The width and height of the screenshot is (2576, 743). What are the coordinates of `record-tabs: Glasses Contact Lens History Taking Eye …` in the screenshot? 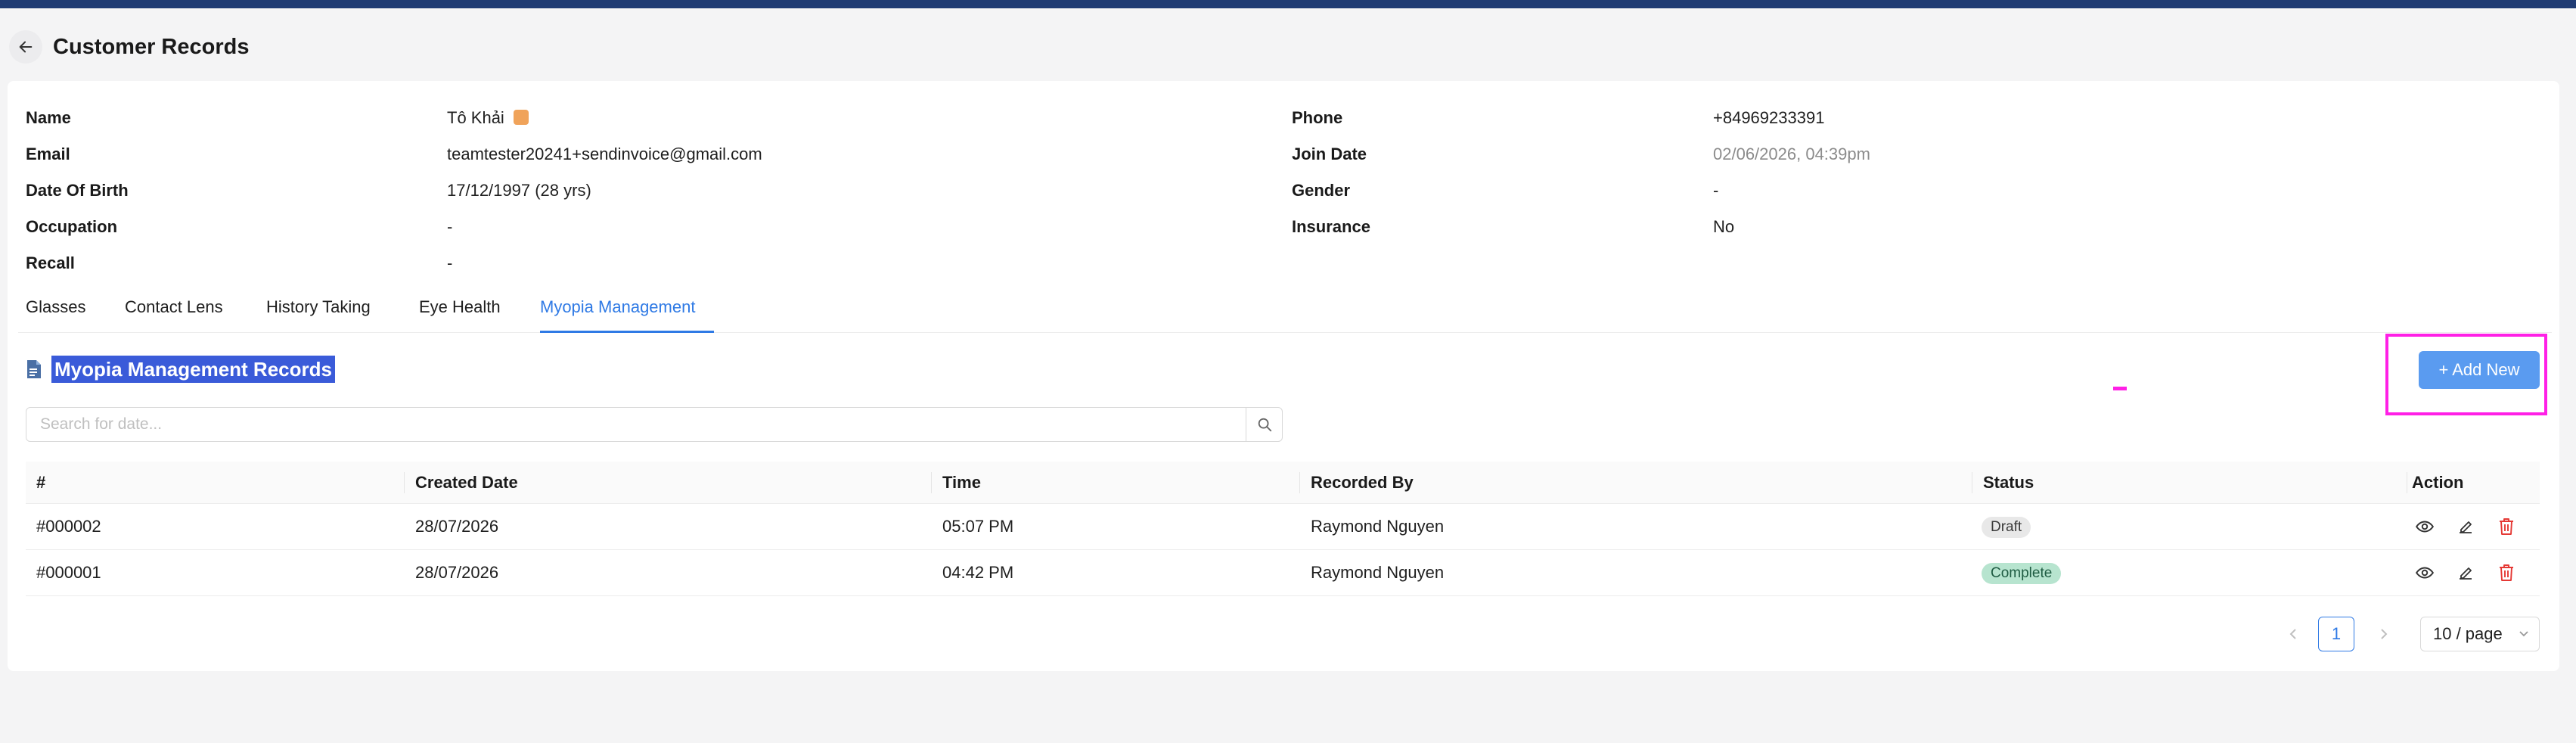 It's located at (1285, 306).